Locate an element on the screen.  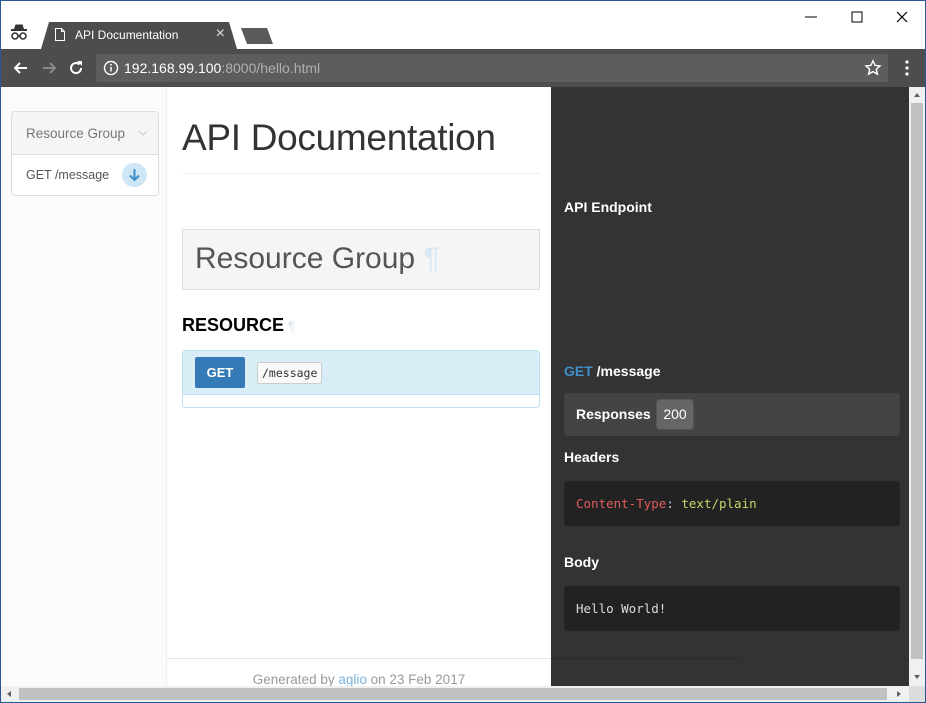
tab-close-icon: × is located at coordinates (220, 34).